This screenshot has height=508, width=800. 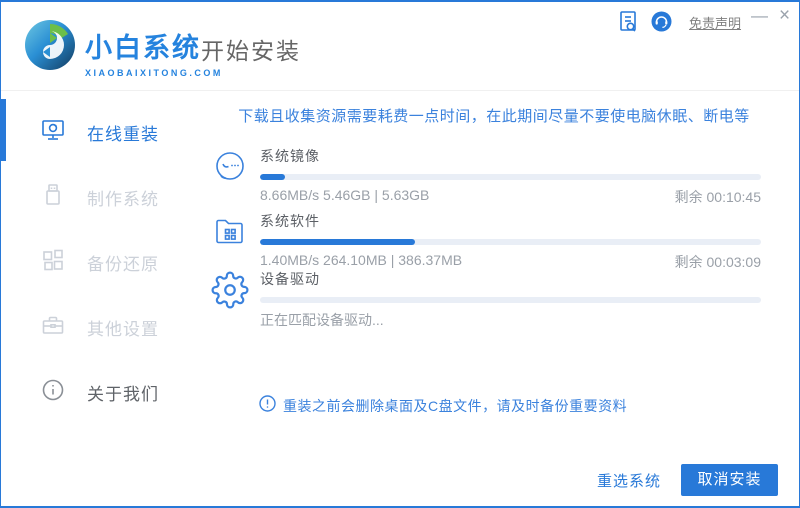 What do you see at coordinates (267, 406) in the screenshot?
I see `exclamation-circle-icon` at bounding box center [267, 406].